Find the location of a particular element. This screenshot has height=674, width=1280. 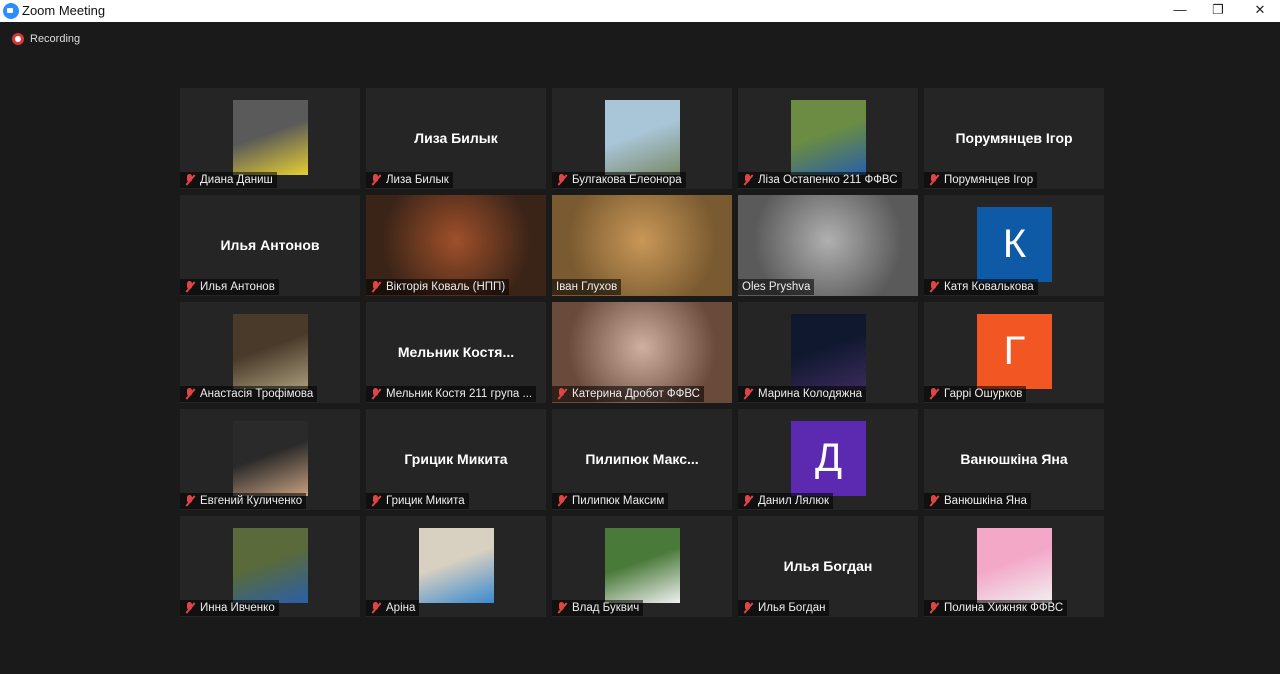

participant-avatar: Д is located at coordinates (828, 458).